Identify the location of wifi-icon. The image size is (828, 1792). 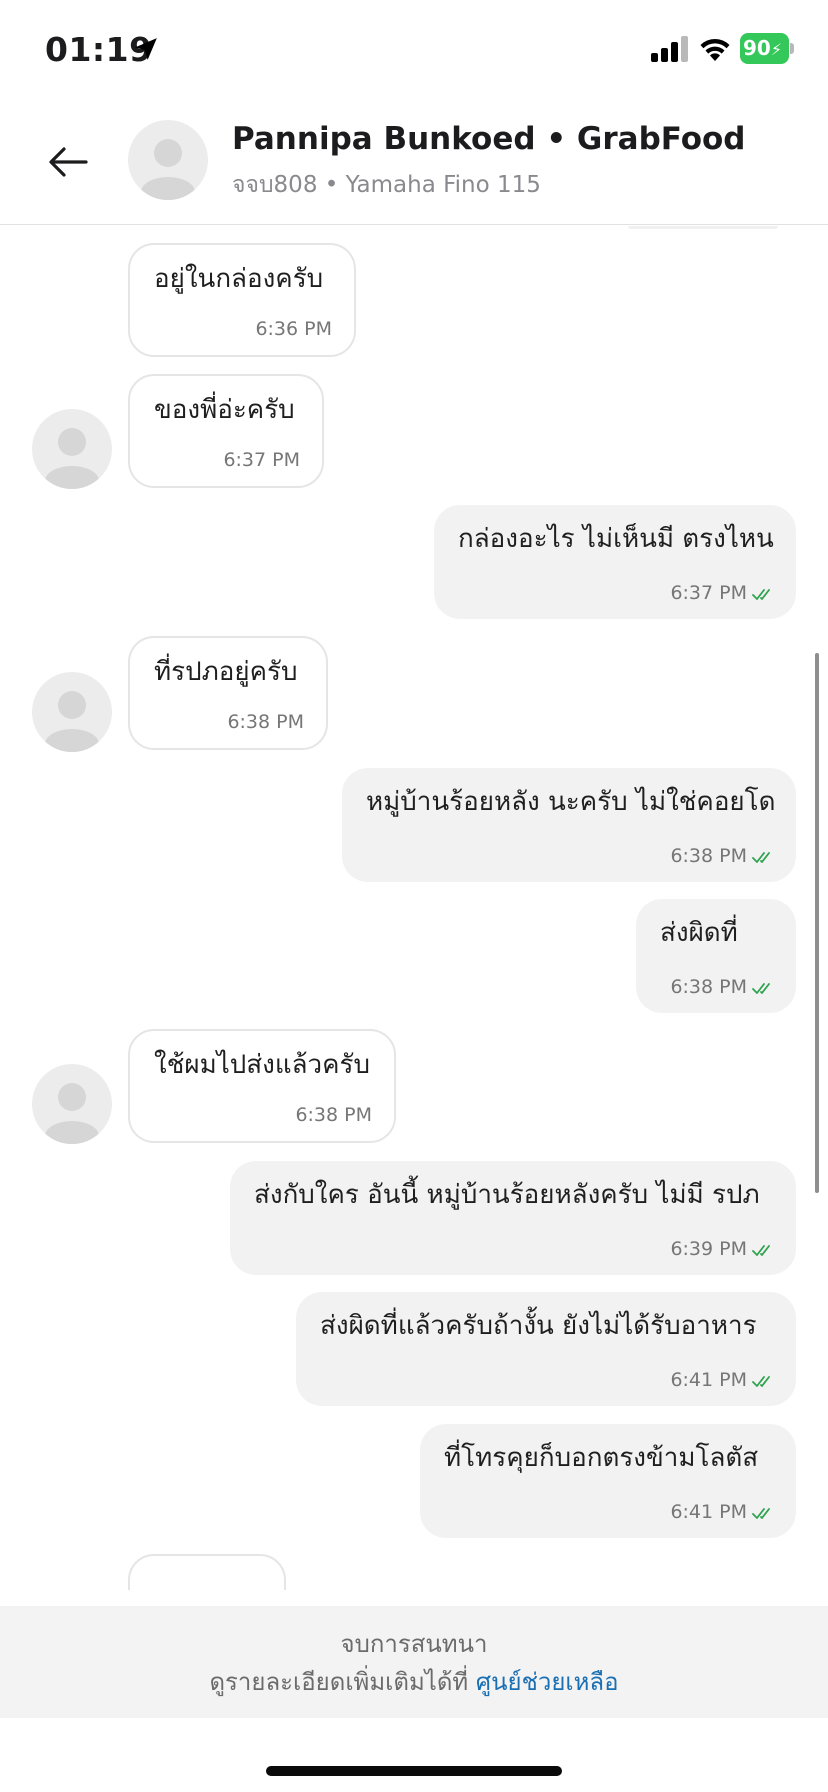
(715, 49).